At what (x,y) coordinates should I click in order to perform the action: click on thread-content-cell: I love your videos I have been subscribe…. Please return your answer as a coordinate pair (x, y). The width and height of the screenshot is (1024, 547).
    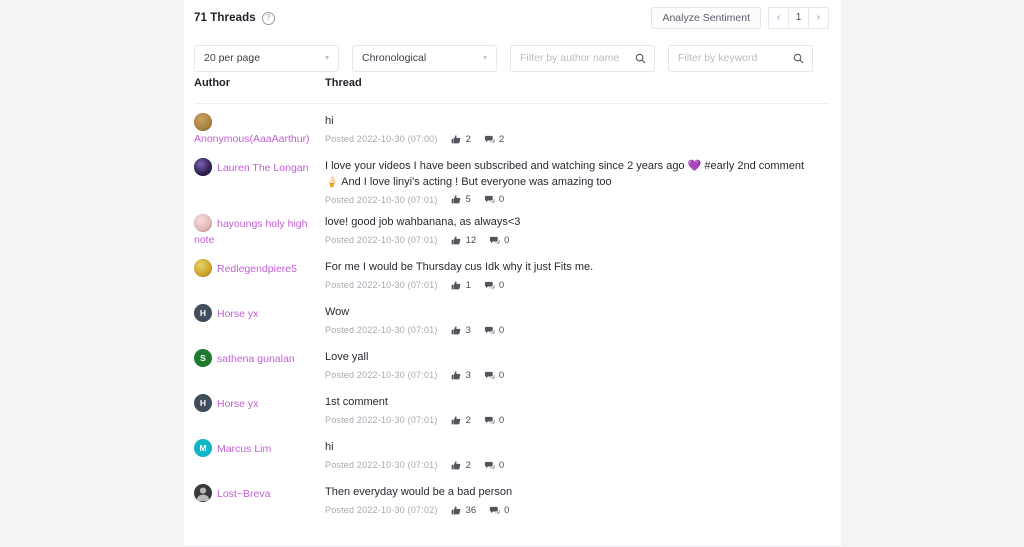
    Looking at the image, I should click on (577, 181).